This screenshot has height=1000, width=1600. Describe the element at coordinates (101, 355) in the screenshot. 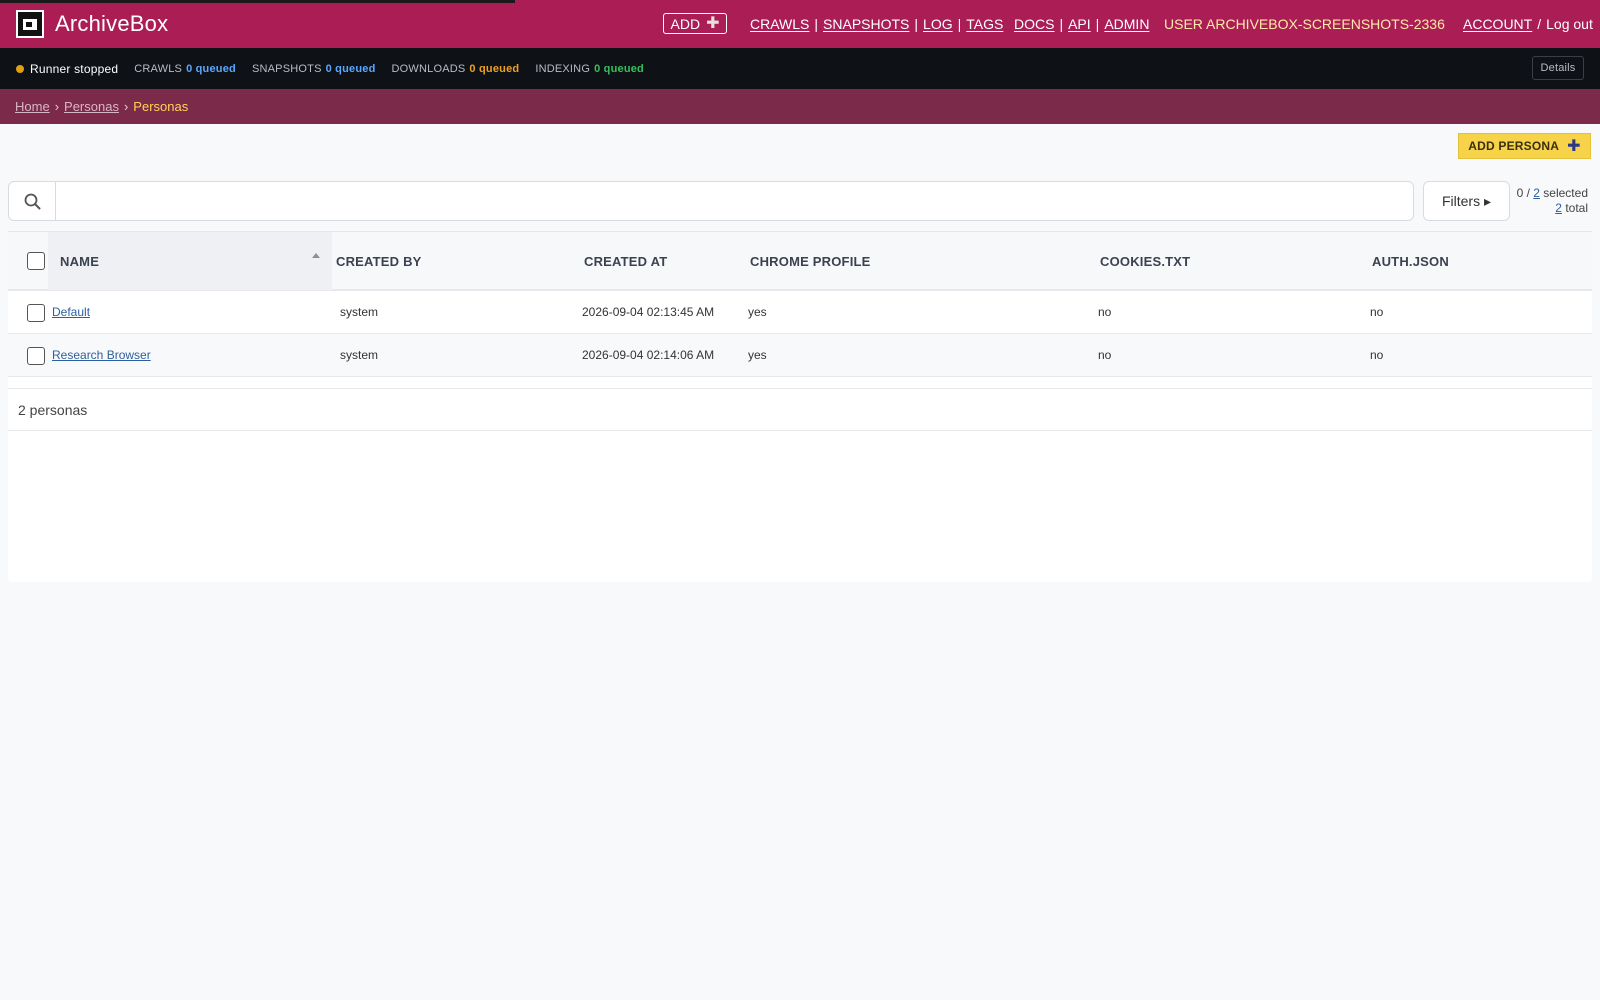

I see `persona-link: Research Browser` at that location.